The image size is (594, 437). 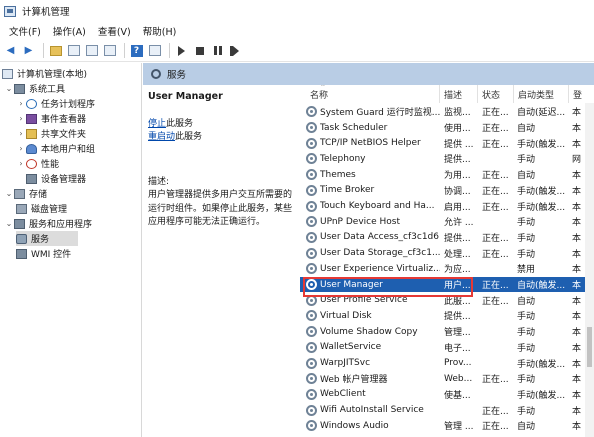 I want to click on folder-icon, so click(x=55, y=50).